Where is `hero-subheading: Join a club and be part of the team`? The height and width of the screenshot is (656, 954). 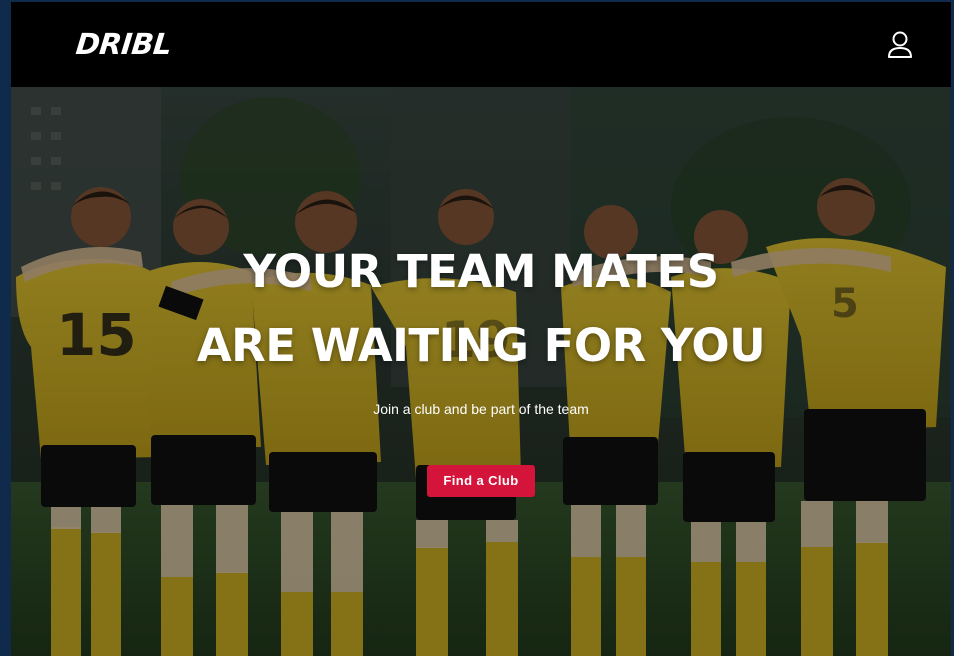 hero-subheading: Join a club and be part of the team is located at coordinates (481, 409).